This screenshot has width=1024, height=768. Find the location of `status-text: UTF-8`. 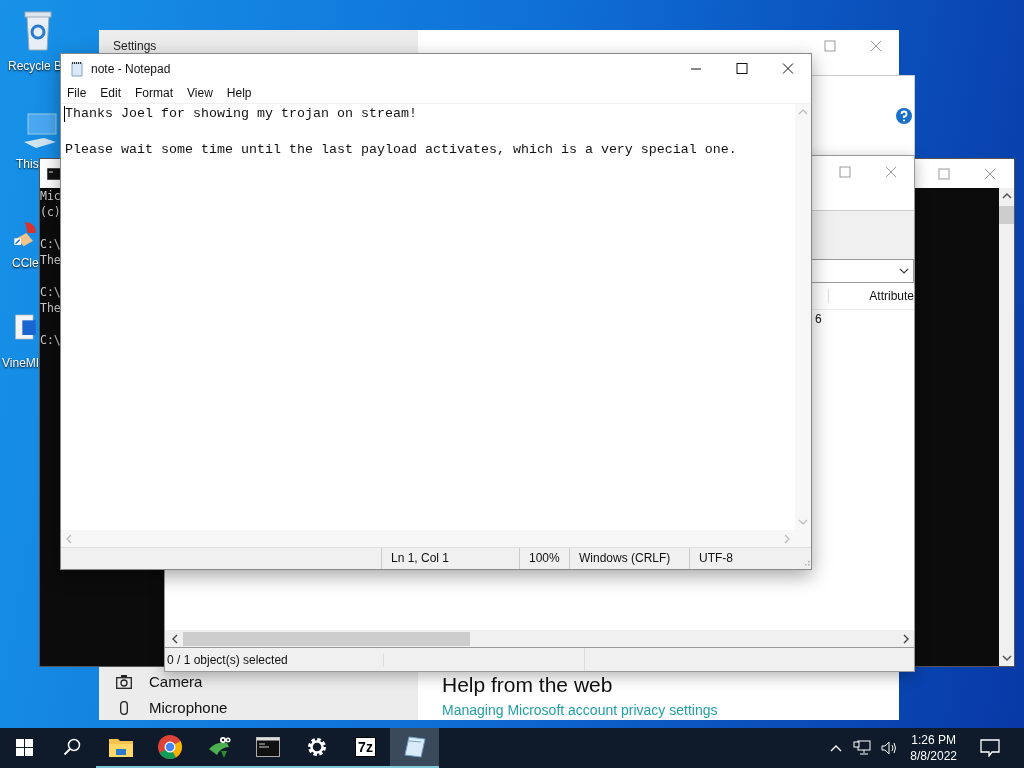

status-text: UTF-8 is located at coordinates (744, 558).